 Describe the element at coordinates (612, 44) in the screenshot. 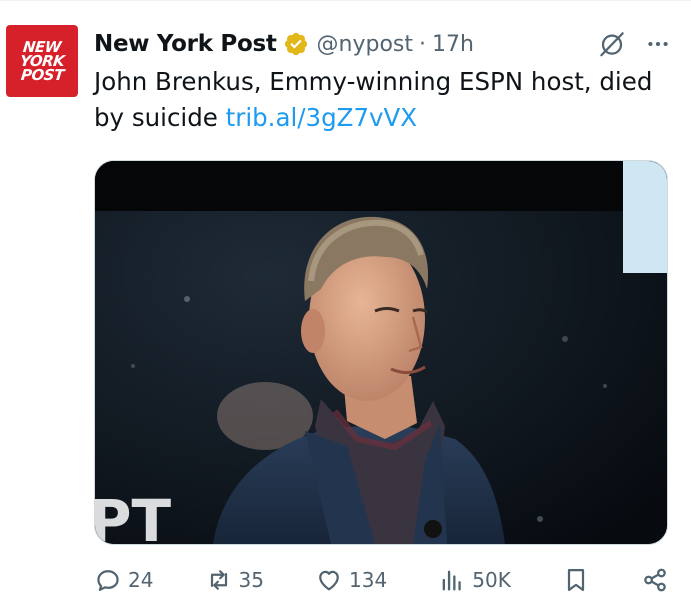

I see `grok-icon` at that location.